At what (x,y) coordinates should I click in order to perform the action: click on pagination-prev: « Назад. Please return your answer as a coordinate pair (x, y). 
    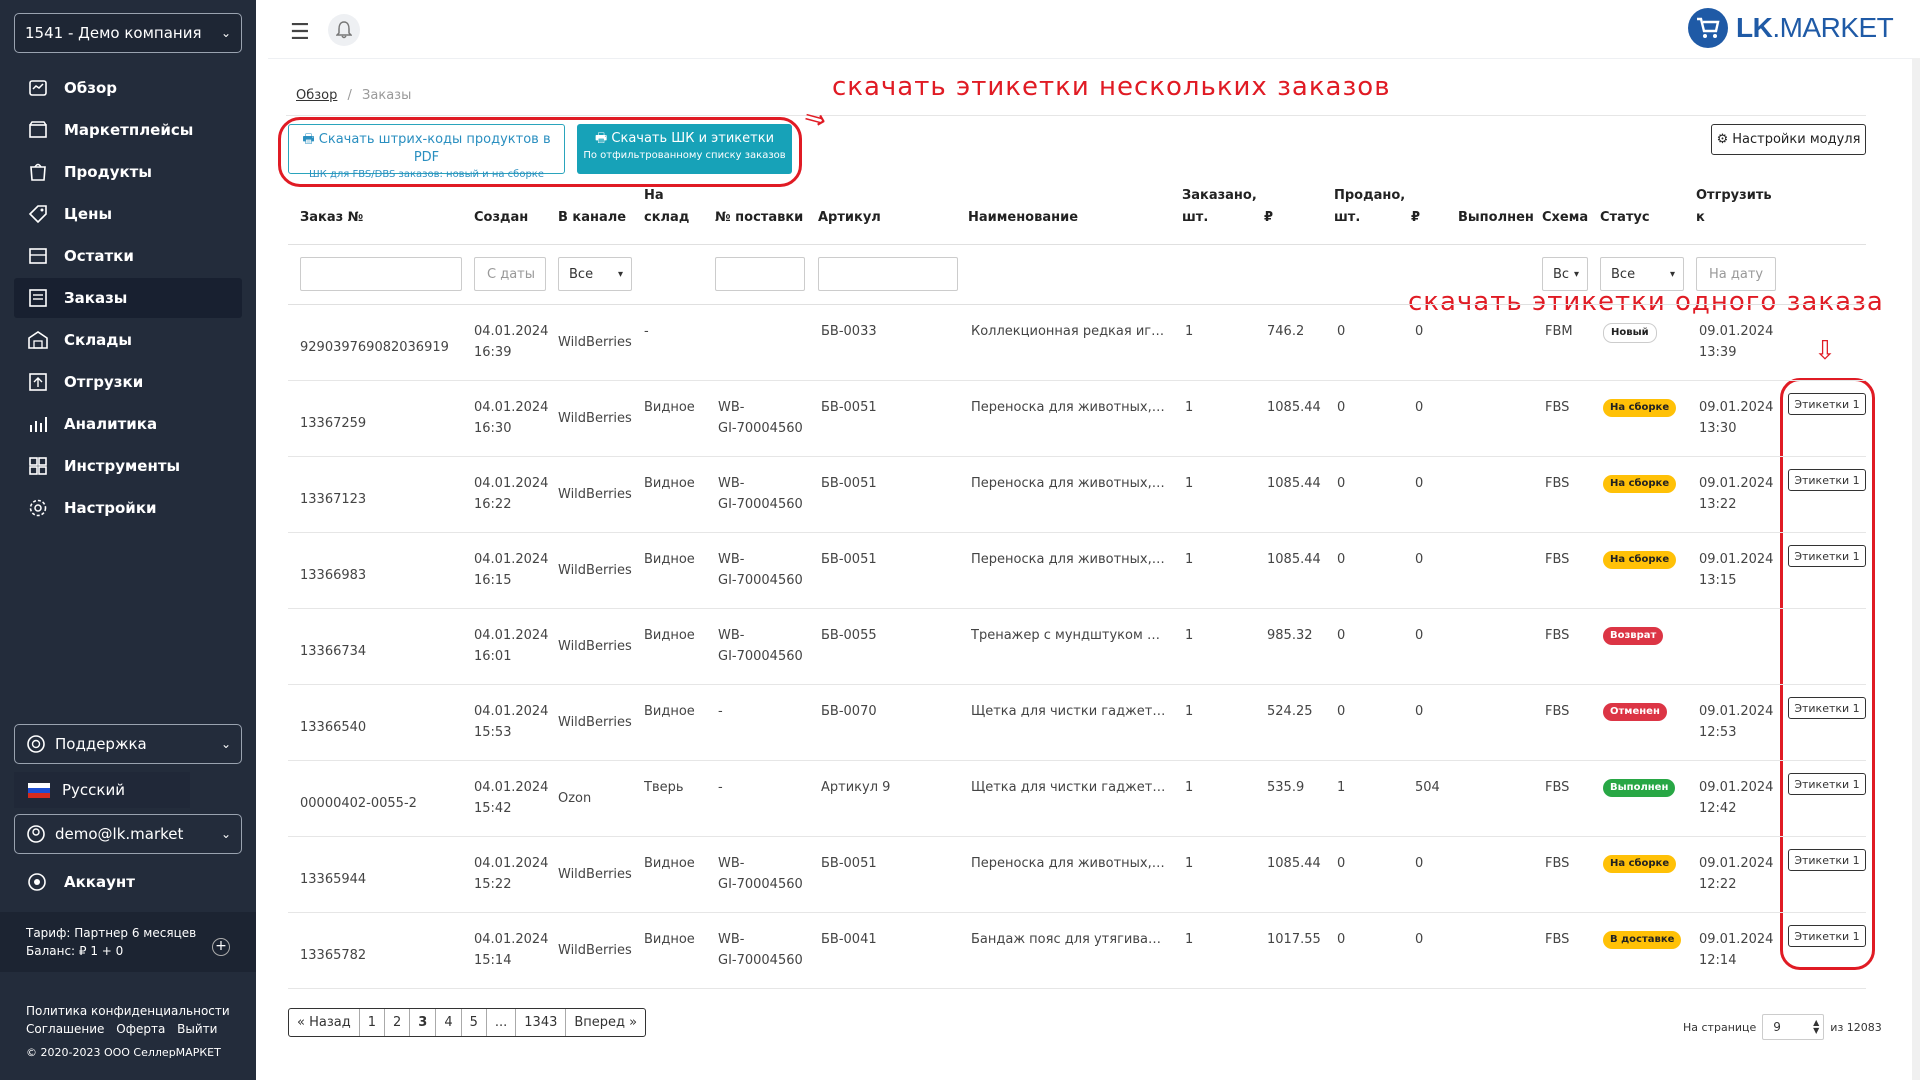
    Looking at the image, I should click on (324, 1022).